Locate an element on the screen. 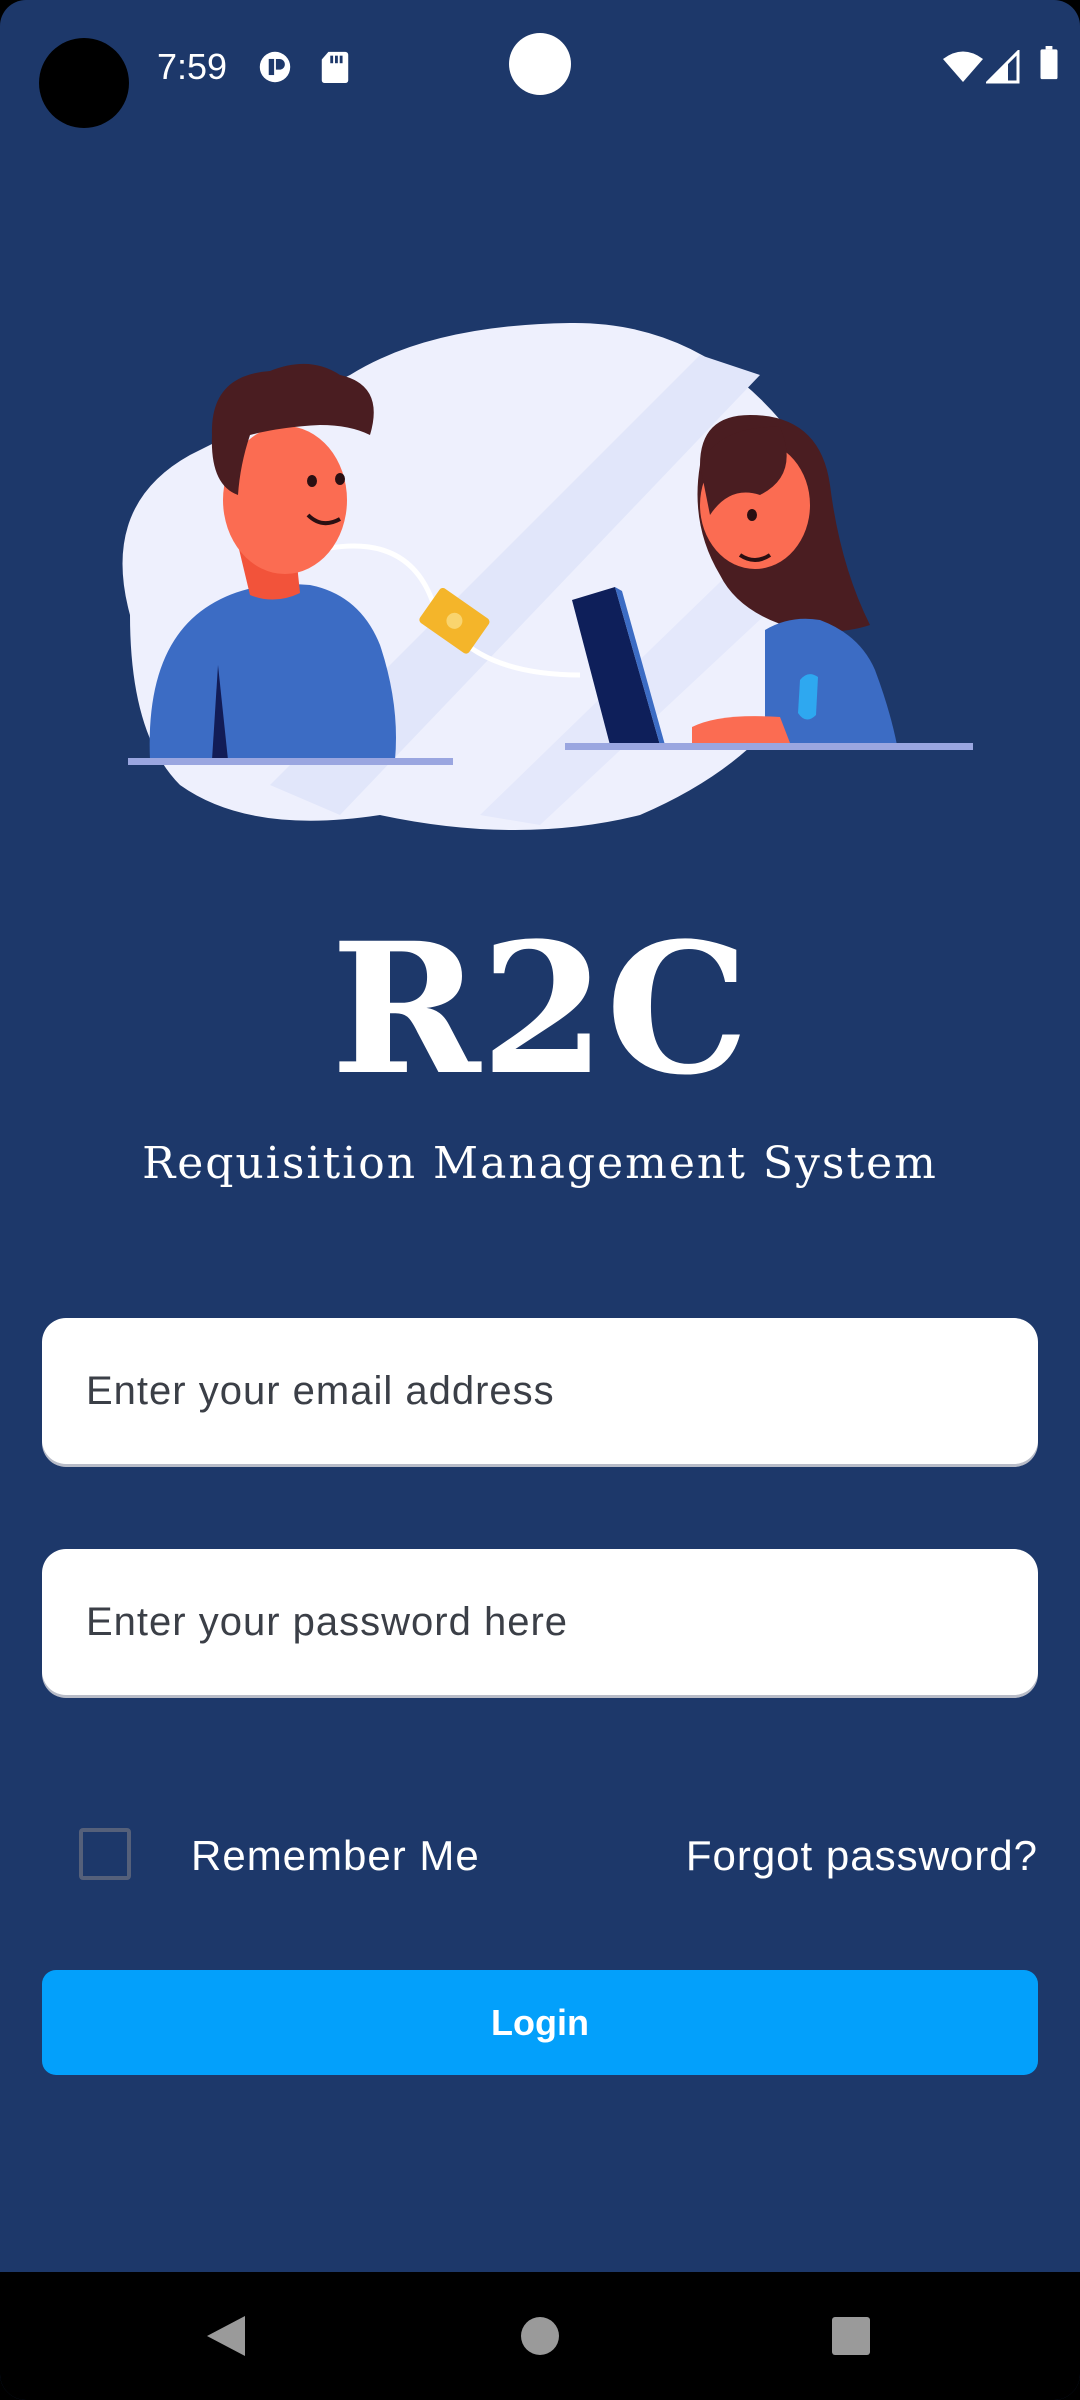 This screenshot has height=2400, width=1080. cellular-signal-icon is located at coordinates (1003, 67).